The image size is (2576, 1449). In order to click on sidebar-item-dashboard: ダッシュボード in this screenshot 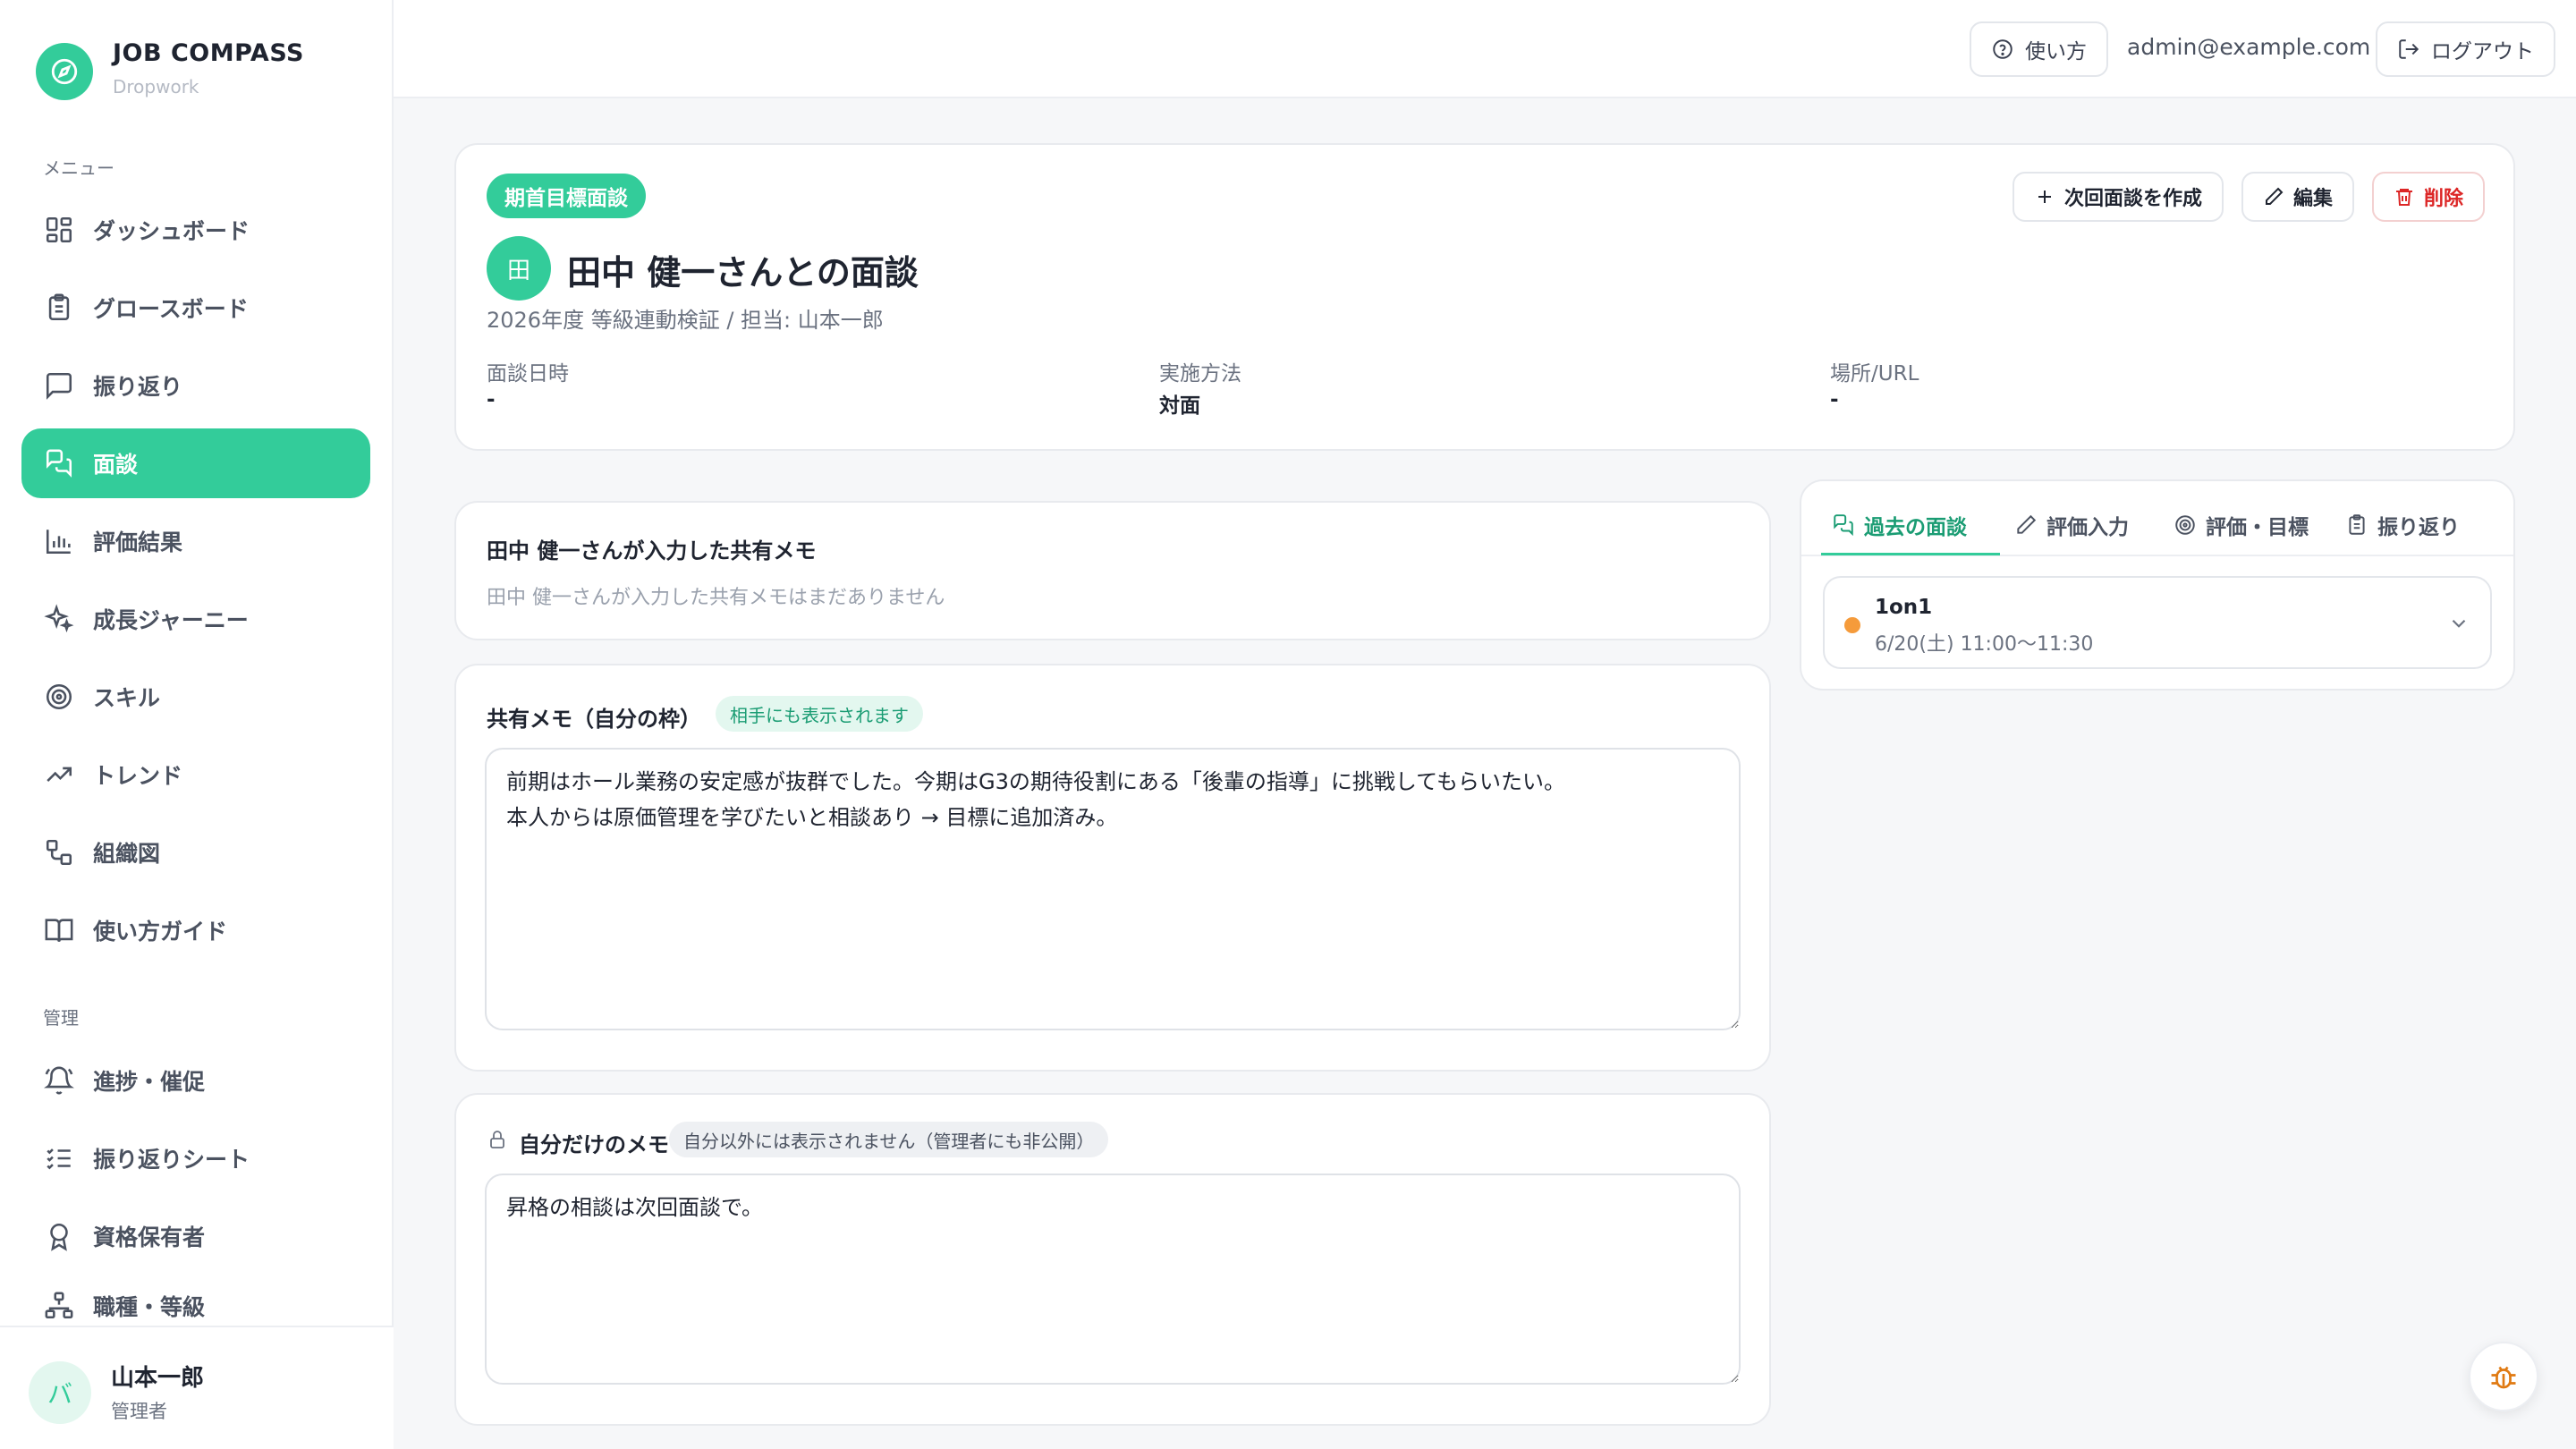, I will do `click(195, 230)`.